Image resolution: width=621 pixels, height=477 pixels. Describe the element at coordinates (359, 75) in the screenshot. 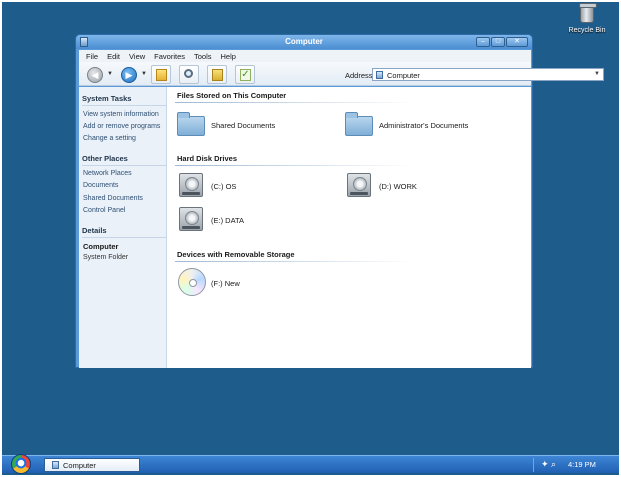

I see `address-label: Address` at that location.